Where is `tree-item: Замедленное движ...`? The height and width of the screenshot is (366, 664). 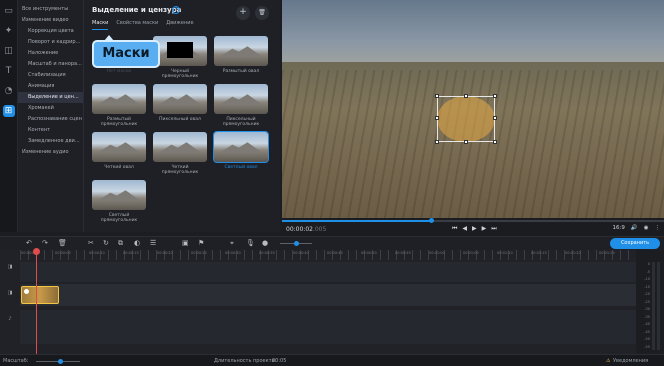
tree-item: Замедленное движ... is located at coordinates (50, 141).